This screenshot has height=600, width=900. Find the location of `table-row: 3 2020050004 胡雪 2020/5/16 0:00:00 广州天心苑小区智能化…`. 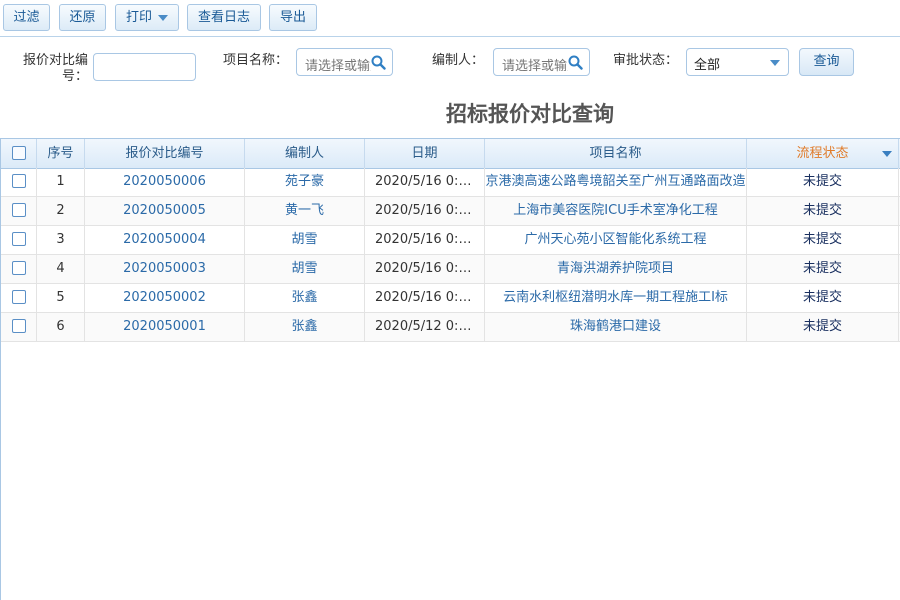

table-row: 3 2020050004 胡雪 2020/5/16 0:00:00 广州天心苑小区智能化… is located at coordinates (450, 240).